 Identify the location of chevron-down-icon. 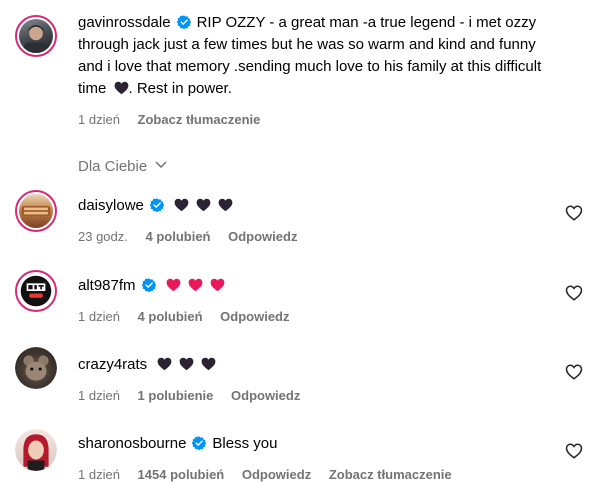
(161, 165).